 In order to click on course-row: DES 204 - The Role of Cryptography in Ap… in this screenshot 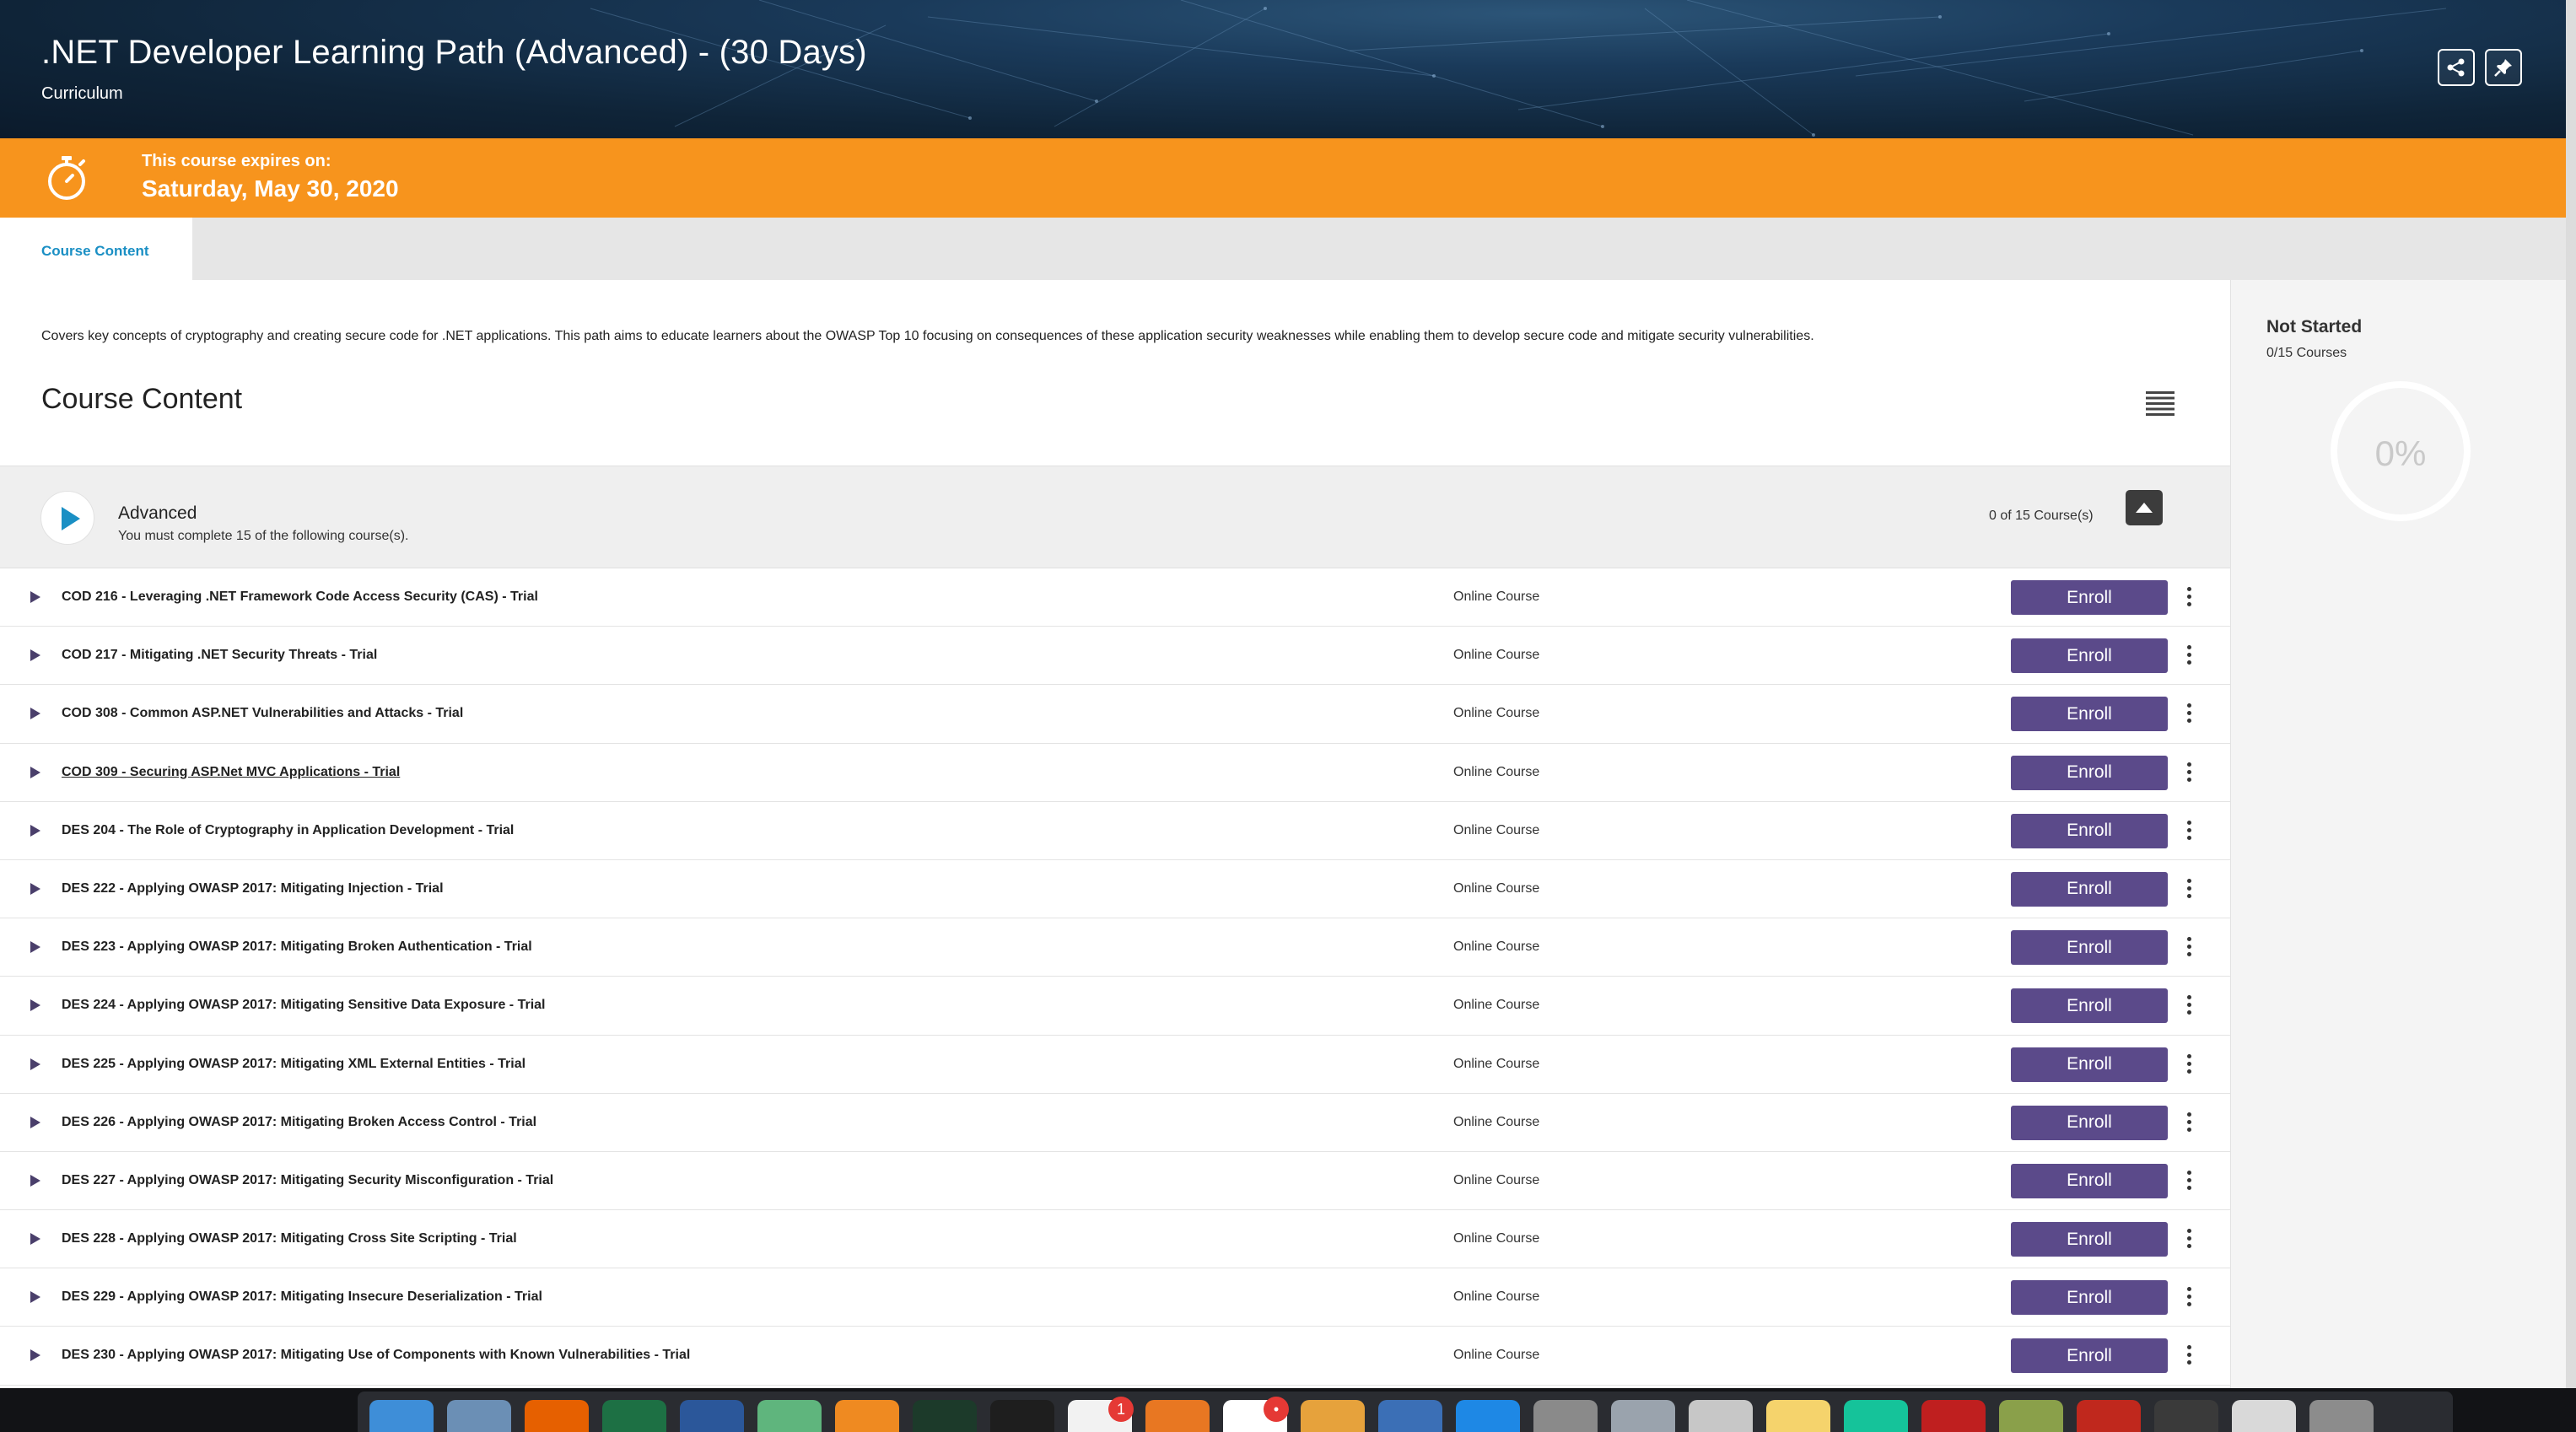, I will do `click(1115, 830)`.